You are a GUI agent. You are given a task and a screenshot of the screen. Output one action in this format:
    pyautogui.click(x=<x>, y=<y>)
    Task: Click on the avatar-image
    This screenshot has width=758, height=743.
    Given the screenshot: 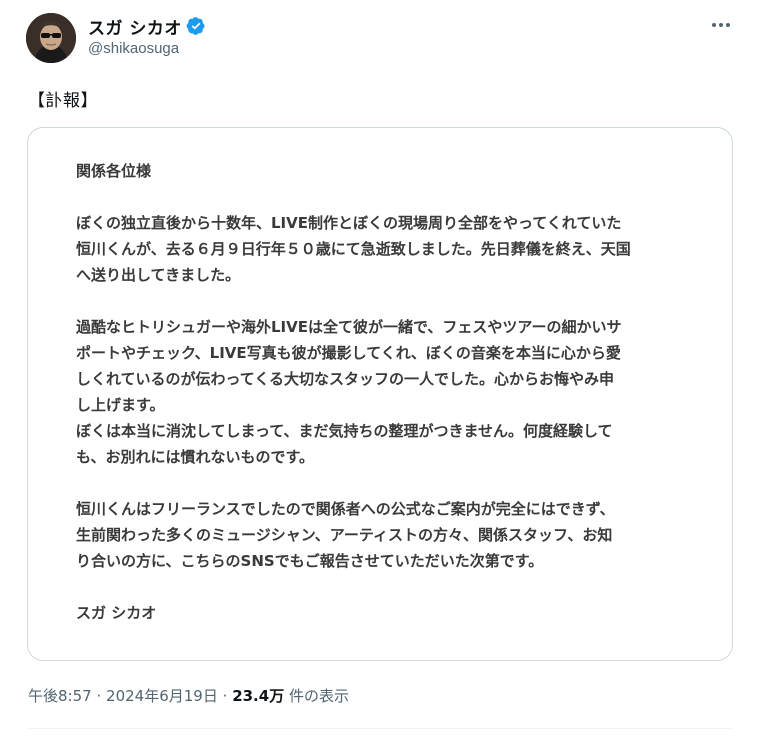 What is the action you would take?
    pyautogui.click(x=51, y=38)
    